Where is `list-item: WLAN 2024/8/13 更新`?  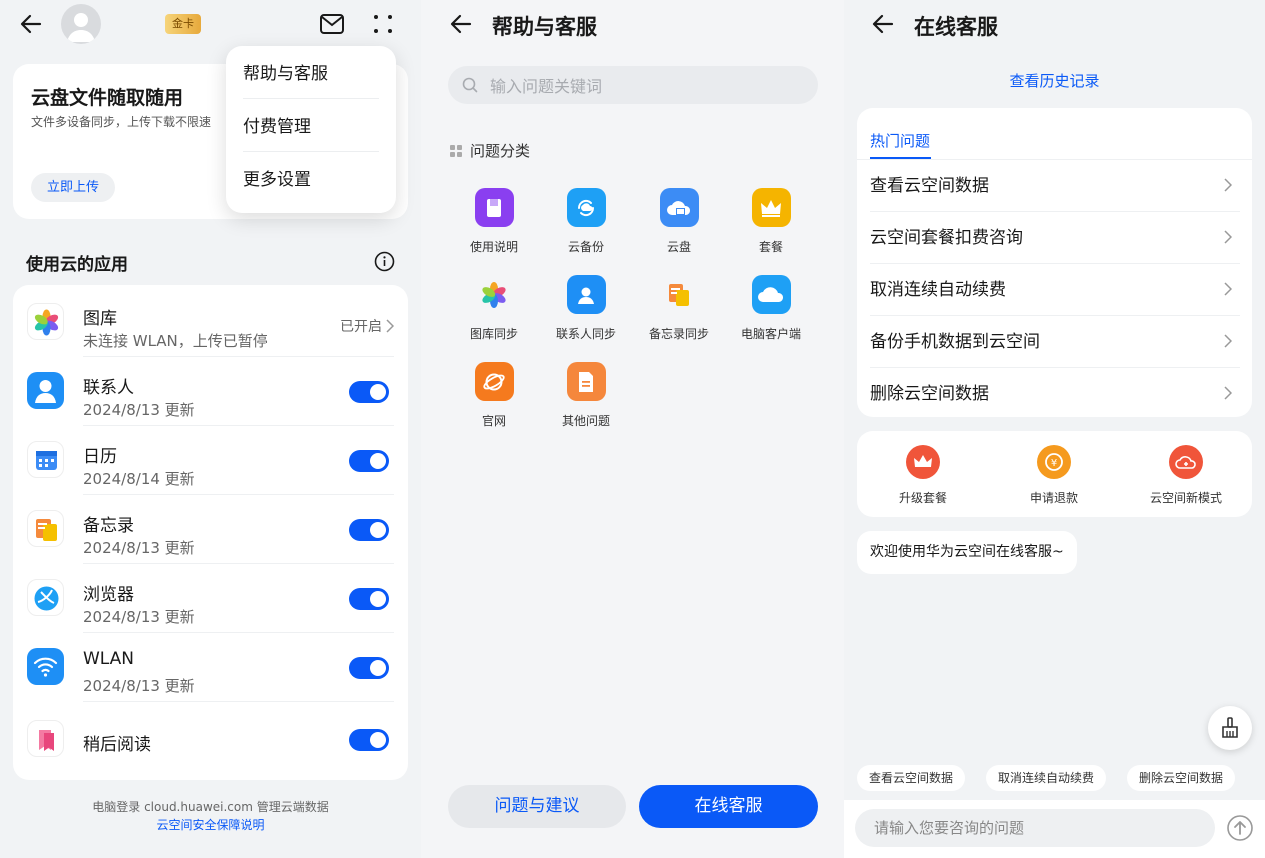 list-item: WLAN 2024/8/13 更新 is located at coordinates (210, 667).